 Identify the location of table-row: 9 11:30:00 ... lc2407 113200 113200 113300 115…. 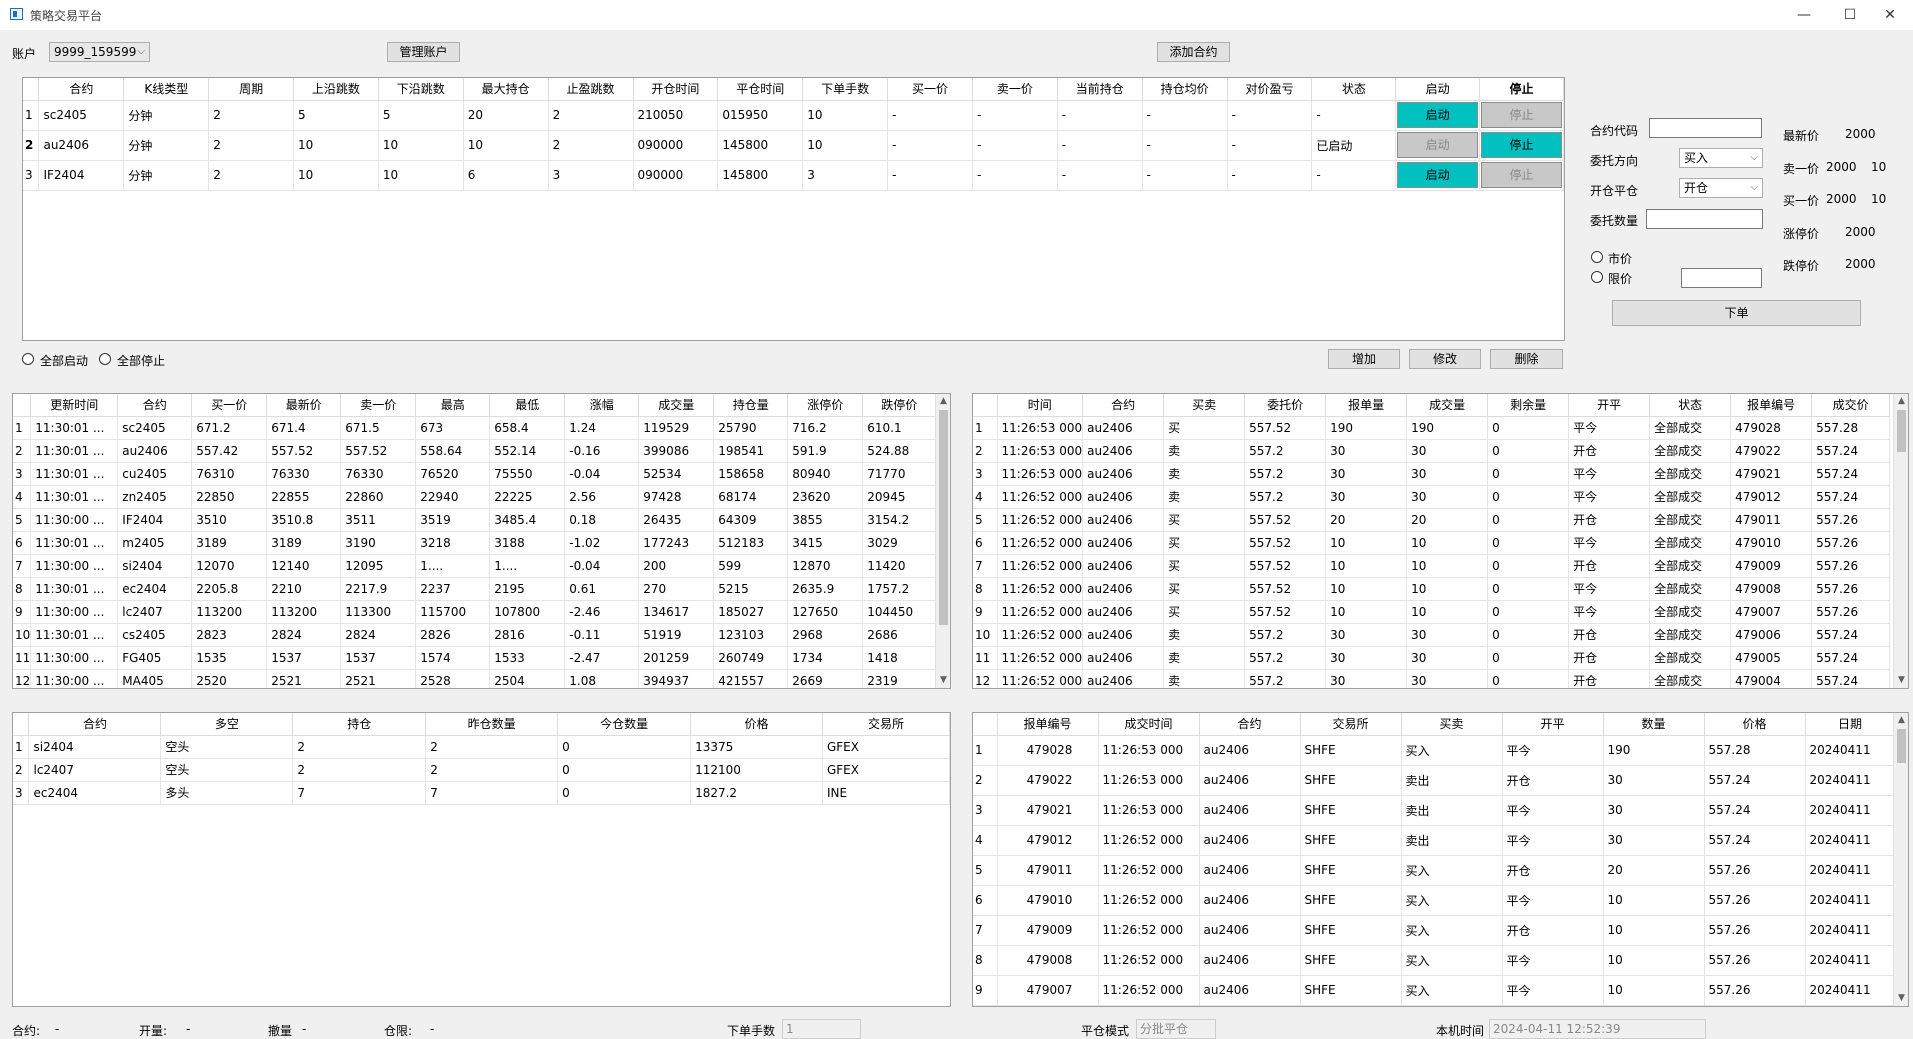
(475, 612).